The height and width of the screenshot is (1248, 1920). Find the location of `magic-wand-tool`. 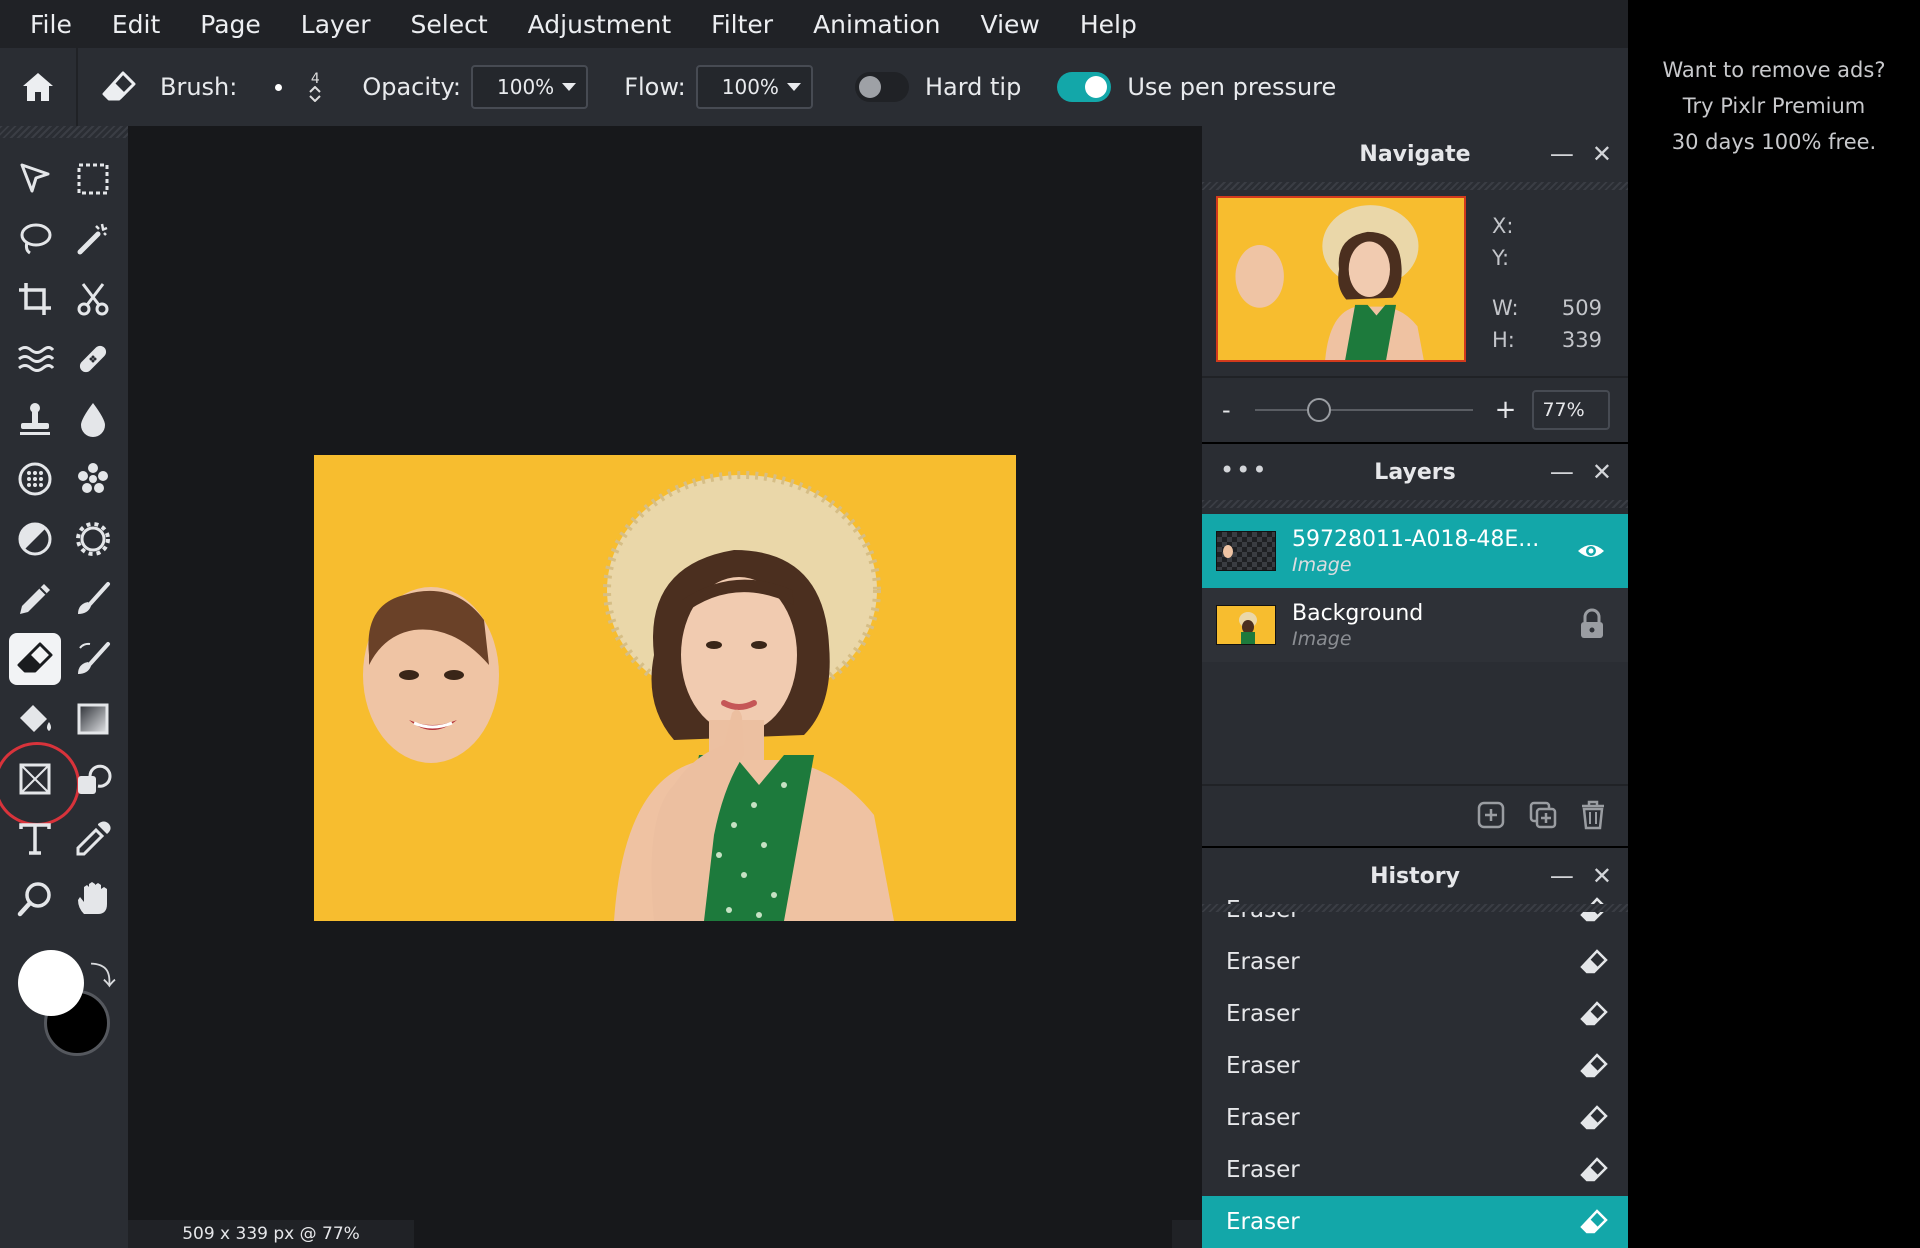

magic-wand-tool is located at coordinates (93, 239).